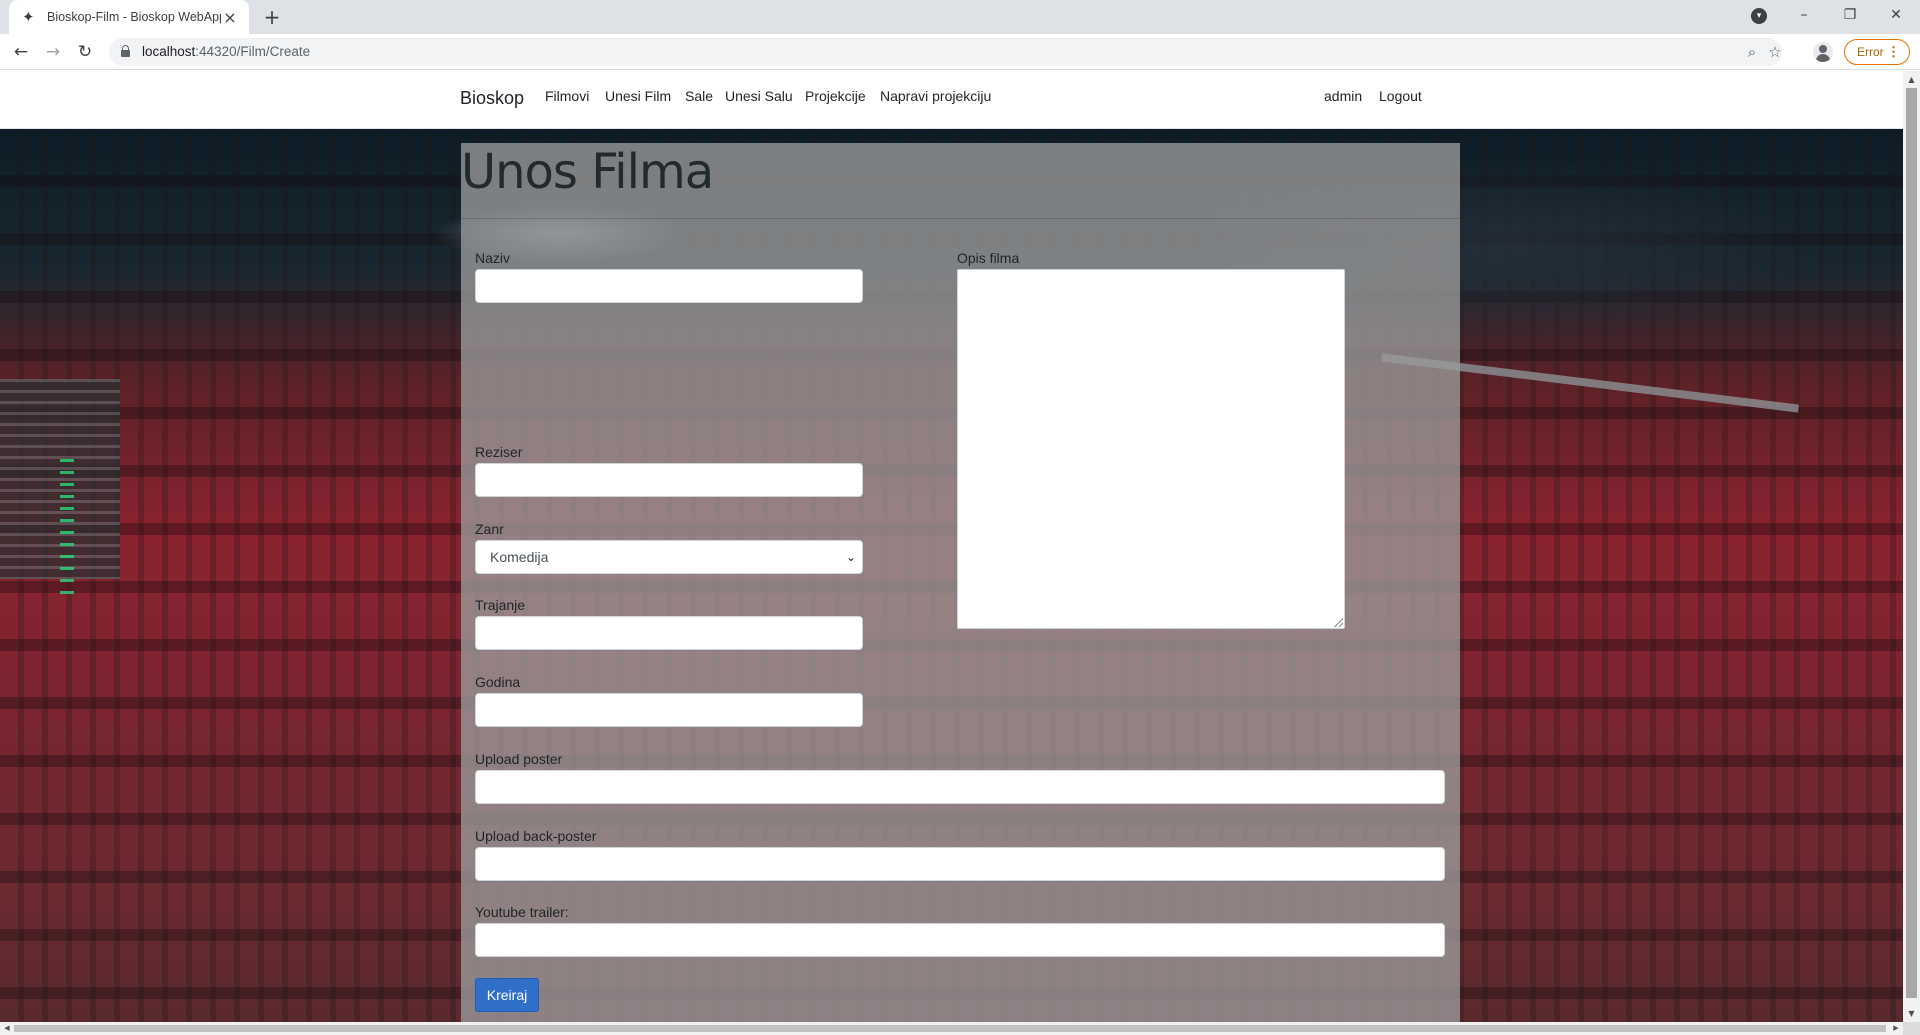 This screenshot has width=1920, height=1035. I want to click on poster-upload-input, so click(960, 787).